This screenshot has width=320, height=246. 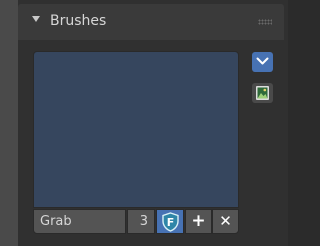 I want to click on unlink-brush-button: ✕, so click(x=225, y=221).